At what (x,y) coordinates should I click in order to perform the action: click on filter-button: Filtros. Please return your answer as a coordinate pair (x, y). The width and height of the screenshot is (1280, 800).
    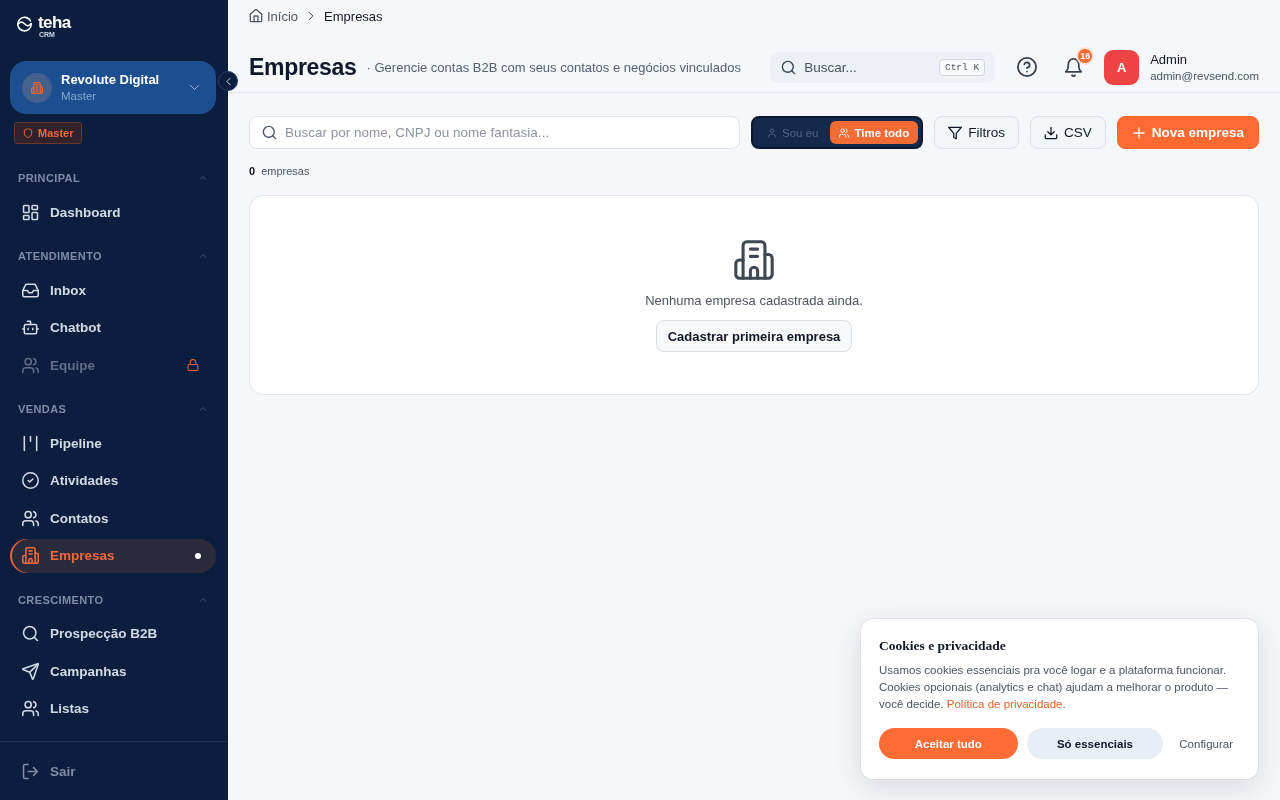
    Looking at the image, I should click on (976, 132).